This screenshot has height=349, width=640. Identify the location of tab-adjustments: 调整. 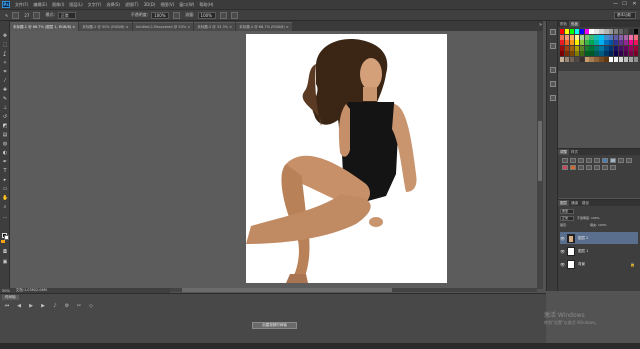
(563, 152).